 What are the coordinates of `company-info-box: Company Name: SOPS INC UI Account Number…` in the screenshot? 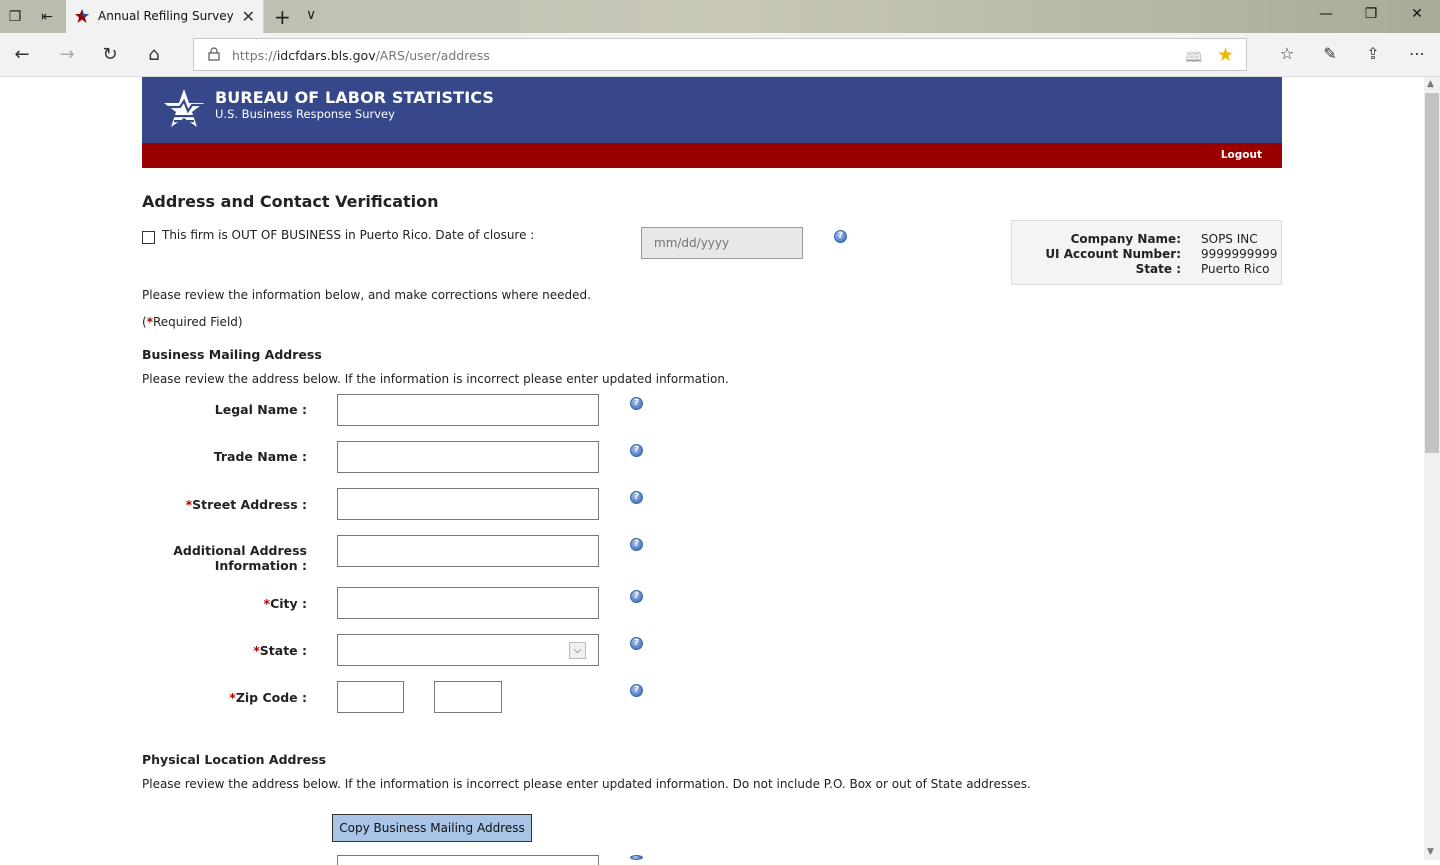 It's located at (1146, 252).